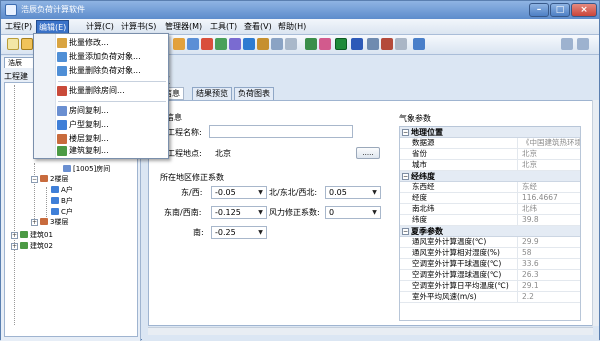 The image size is (600, 341). What do you see at coordinates (401, 44) in the screenshot?
I see `settings-icon` at bounding box center [401, 44].